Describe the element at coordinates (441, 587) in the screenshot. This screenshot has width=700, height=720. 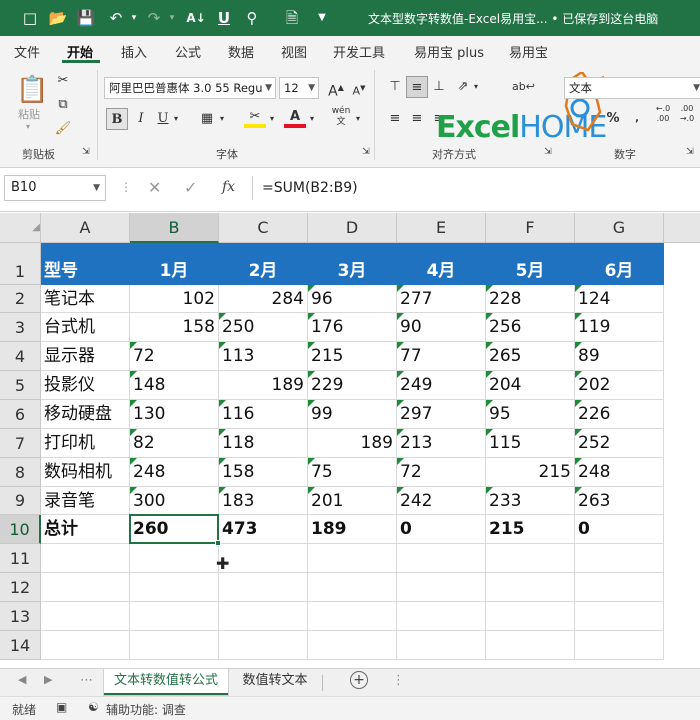
I see `cell-e12` at that location.